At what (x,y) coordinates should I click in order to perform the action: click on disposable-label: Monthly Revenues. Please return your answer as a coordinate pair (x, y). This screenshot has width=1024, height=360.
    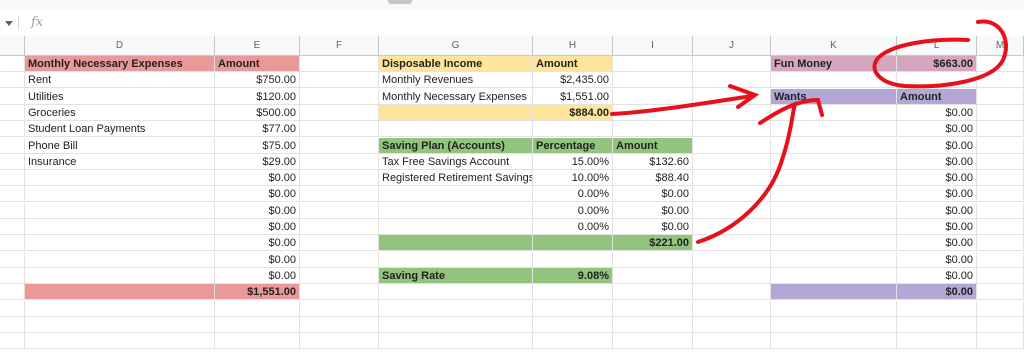
    Looking at the image, I should click on (456, 80).